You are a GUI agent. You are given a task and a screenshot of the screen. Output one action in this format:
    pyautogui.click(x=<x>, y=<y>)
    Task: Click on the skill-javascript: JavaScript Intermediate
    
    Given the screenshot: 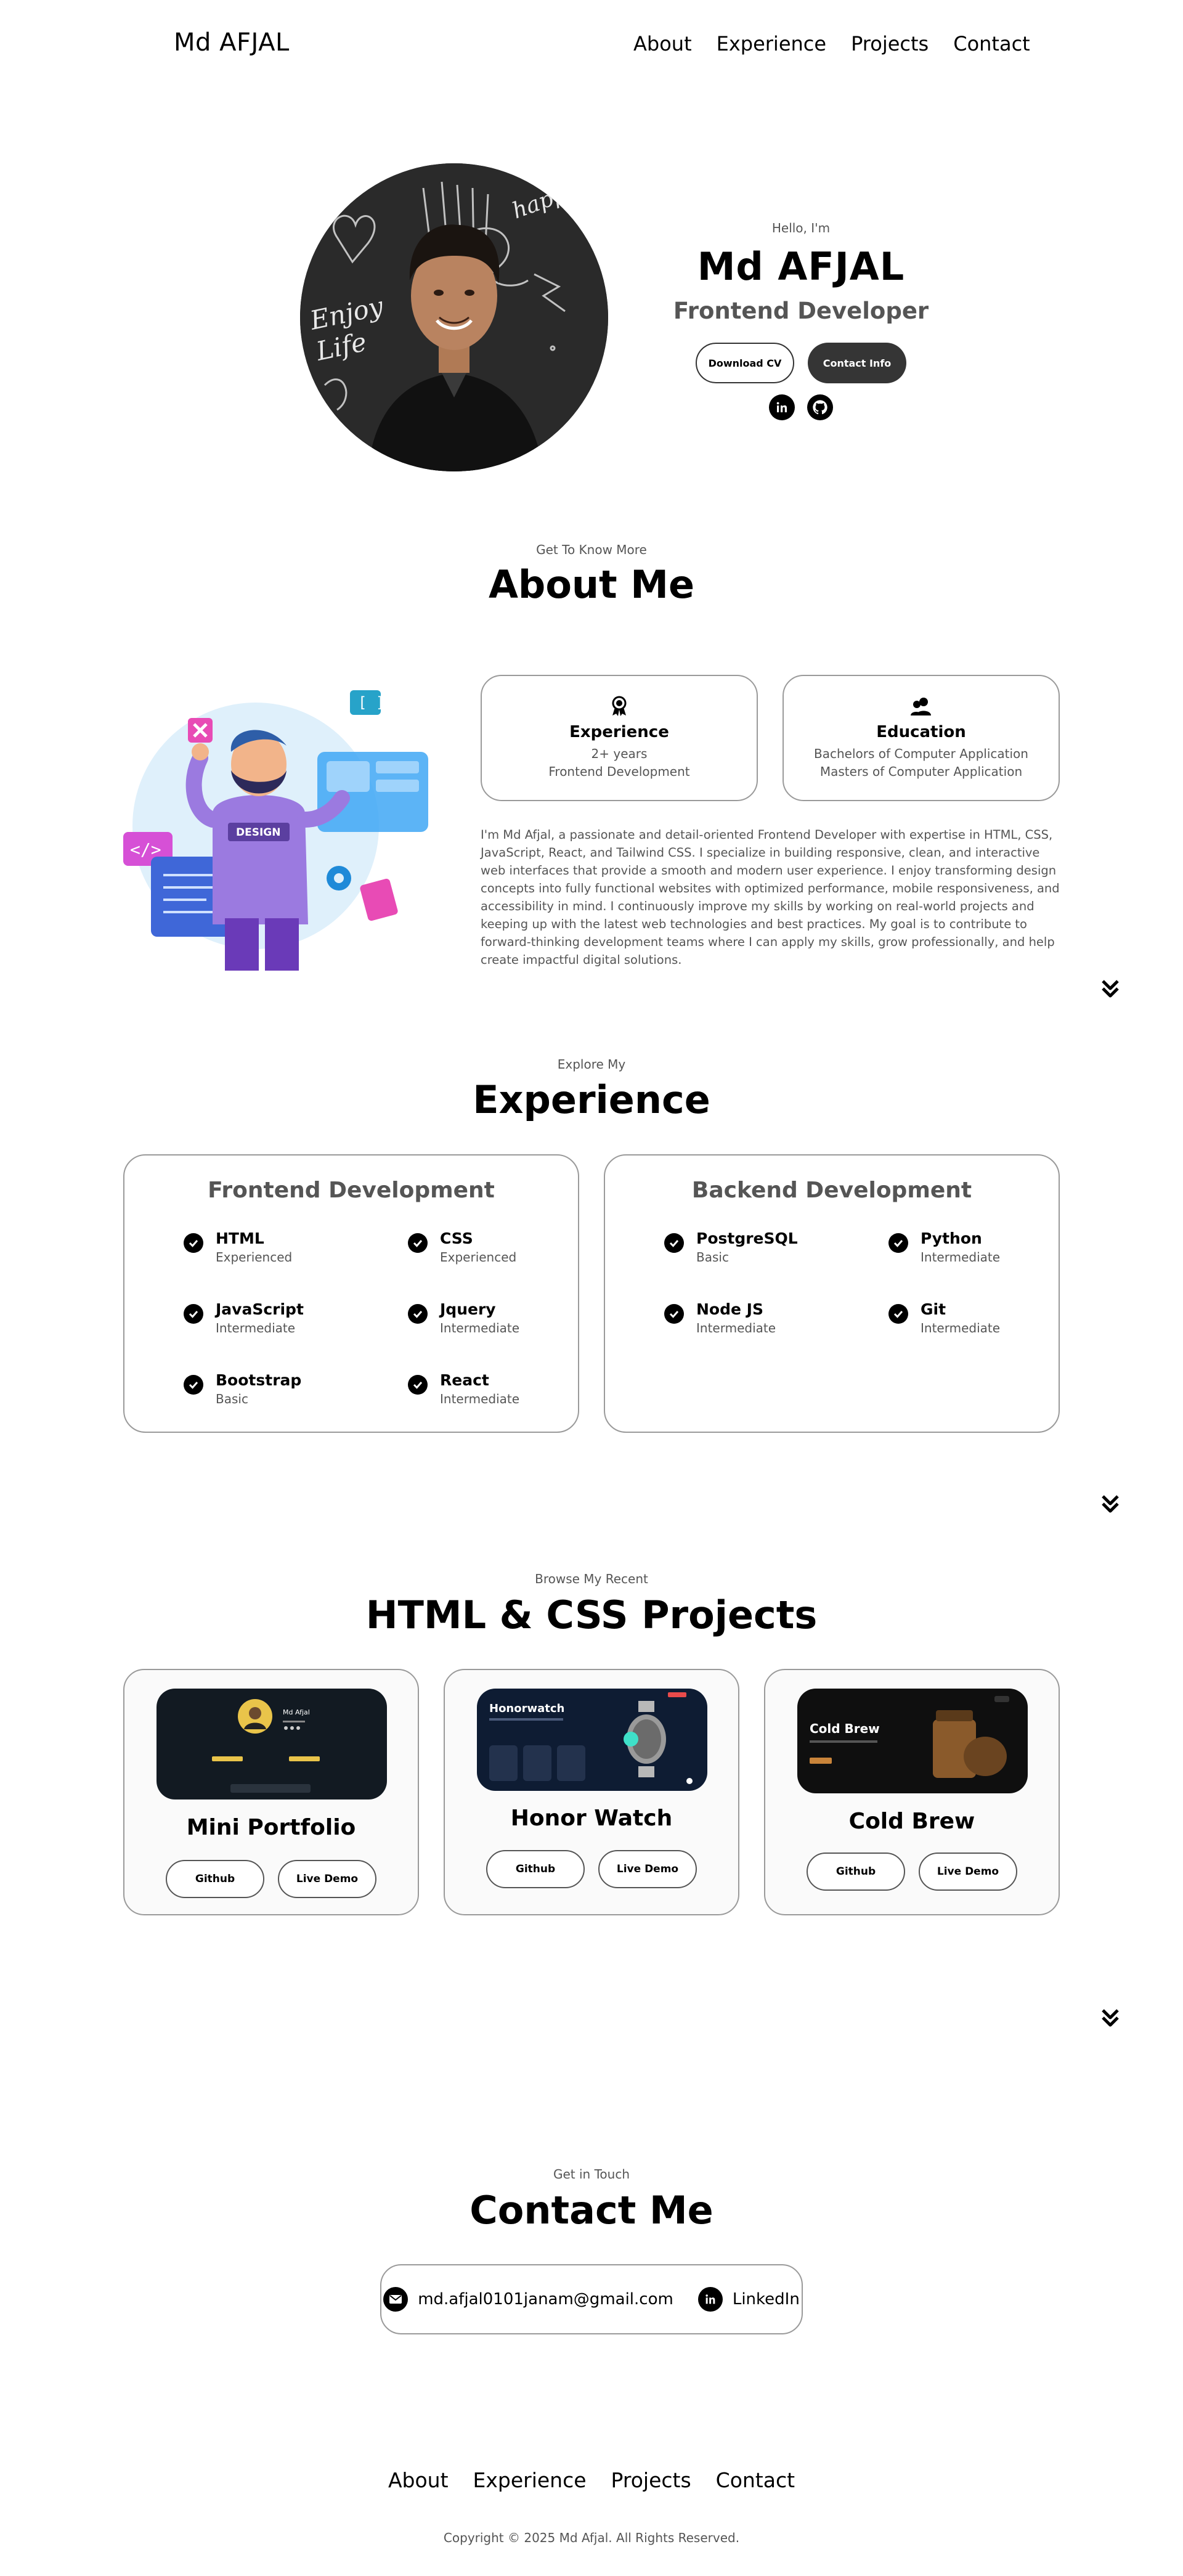 What is the action you would take?
    pyautogui.click(x=244, y=1318)
    